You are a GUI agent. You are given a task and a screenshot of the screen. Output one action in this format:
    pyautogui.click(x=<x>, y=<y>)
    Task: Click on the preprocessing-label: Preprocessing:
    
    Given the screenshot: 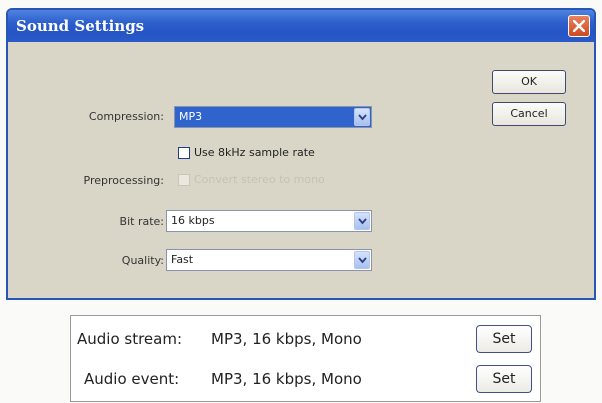 What is the action you would take?
    pyautogui.click(x=123, y=180)
    